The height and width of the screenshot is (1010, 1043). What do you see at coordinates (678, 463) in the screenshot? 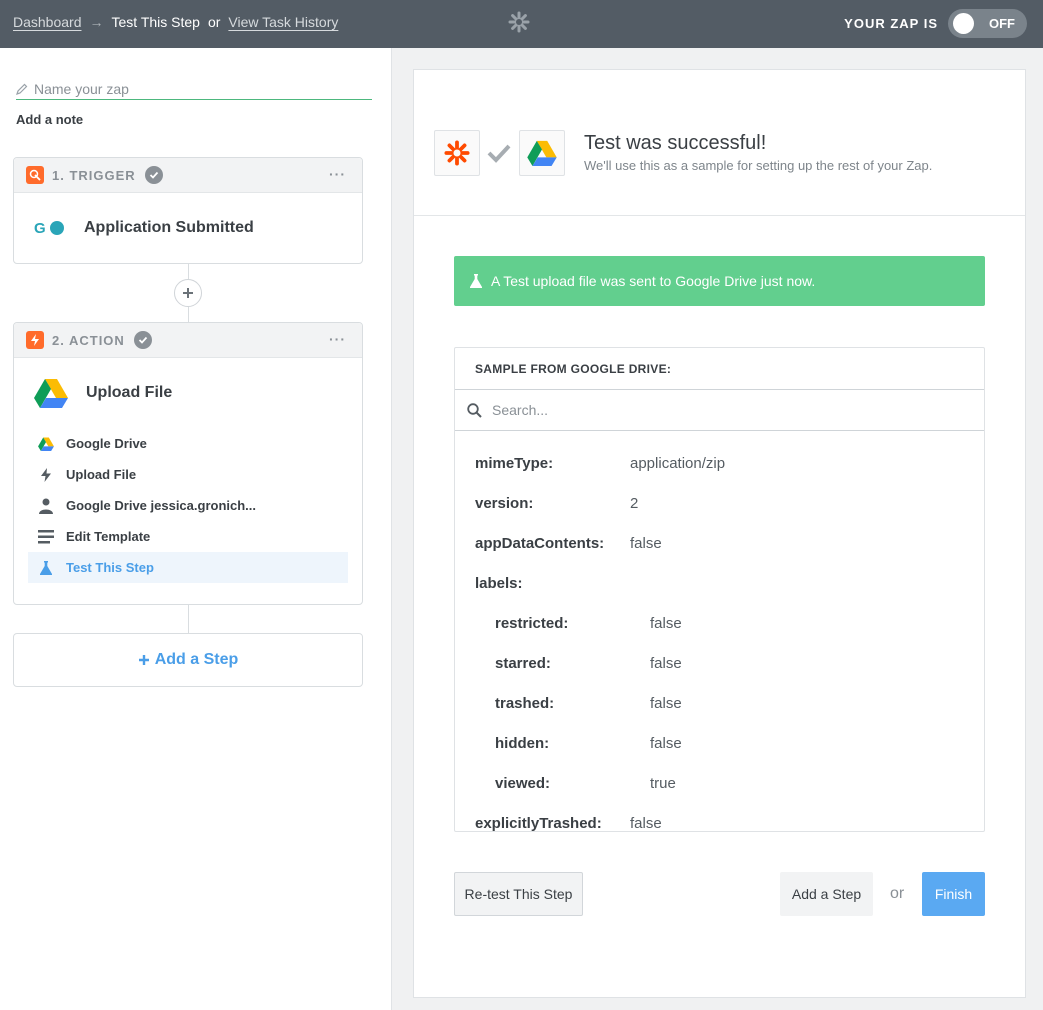
I see `field-value: application/zip` at bounding box center [678, 463].